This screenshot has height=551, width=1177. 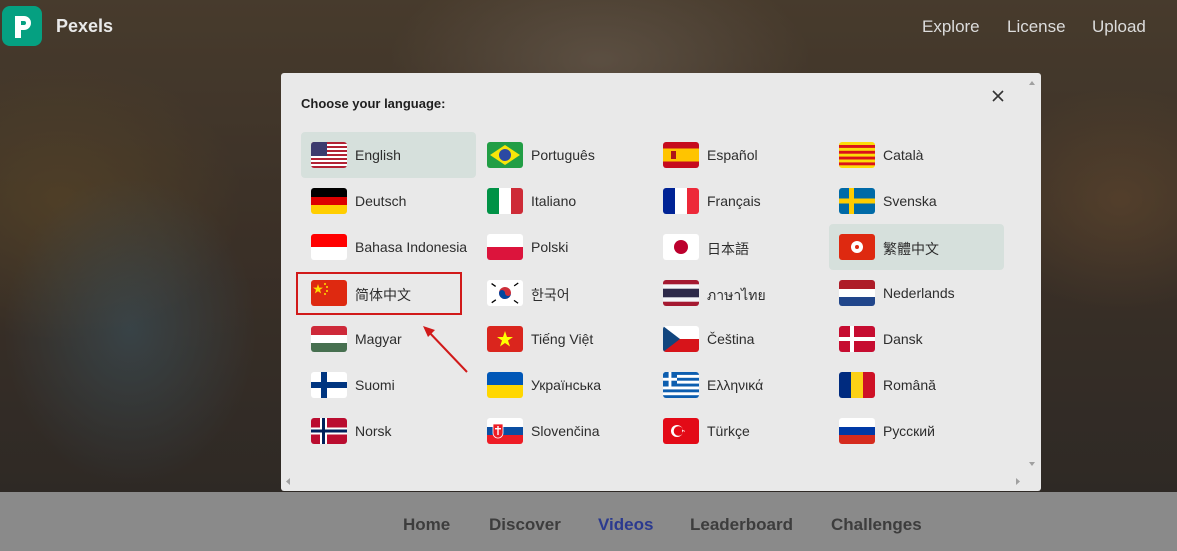 I want to click on language-label: 한국어, so click(x=550, y=295).